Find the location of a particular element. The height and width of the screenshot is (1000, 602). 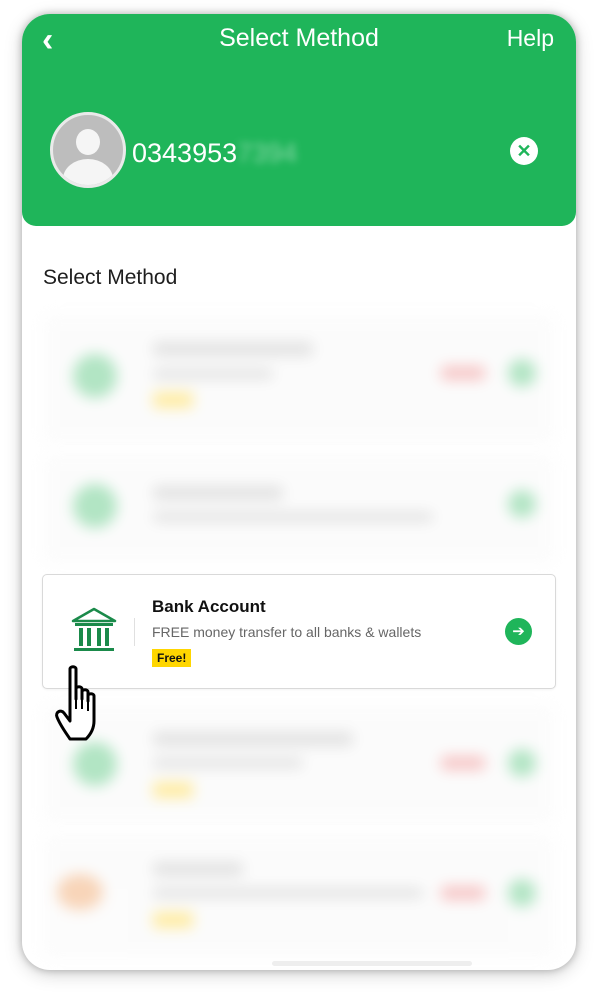

help-link: Help is located at coordinates (530, 38).